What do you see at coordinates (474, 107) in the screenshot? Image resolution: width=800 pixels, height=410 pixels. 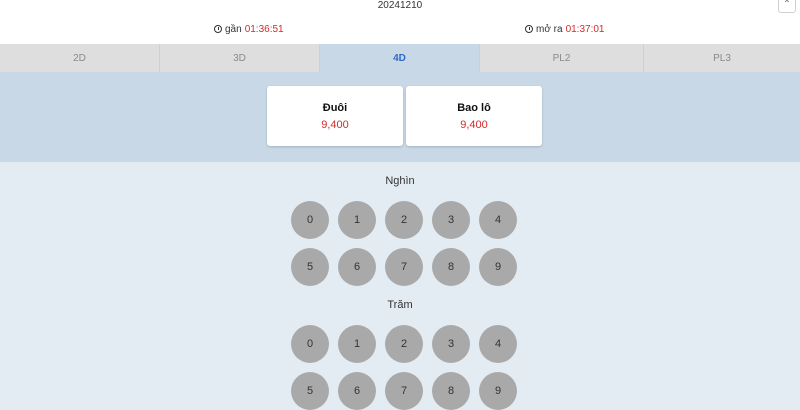 I see `mode-name: Bao lô` at bounding box center [474, 107].